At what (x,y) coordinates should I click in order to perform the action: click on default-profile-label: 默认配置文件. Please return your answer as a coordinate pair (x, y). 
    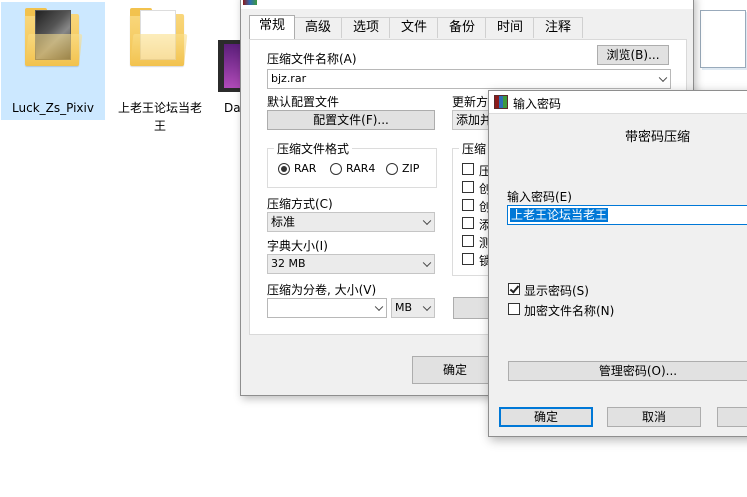
    Looking at the image, I should click on (303, 102).